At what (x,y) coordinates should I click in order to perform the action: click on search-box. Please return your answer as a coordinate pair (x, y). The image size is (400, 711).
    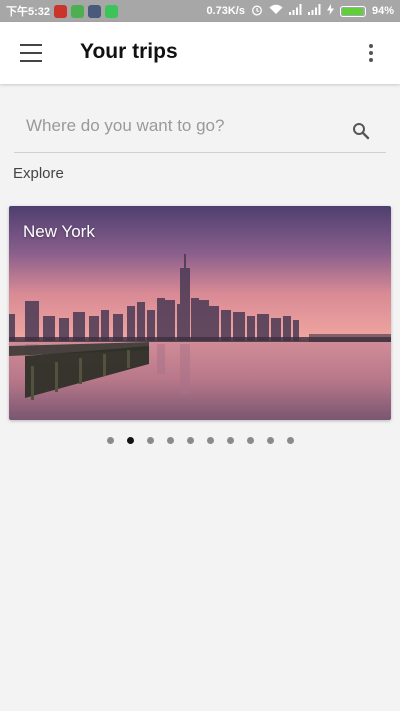
    Looking at the image, I should click on (200, 128).